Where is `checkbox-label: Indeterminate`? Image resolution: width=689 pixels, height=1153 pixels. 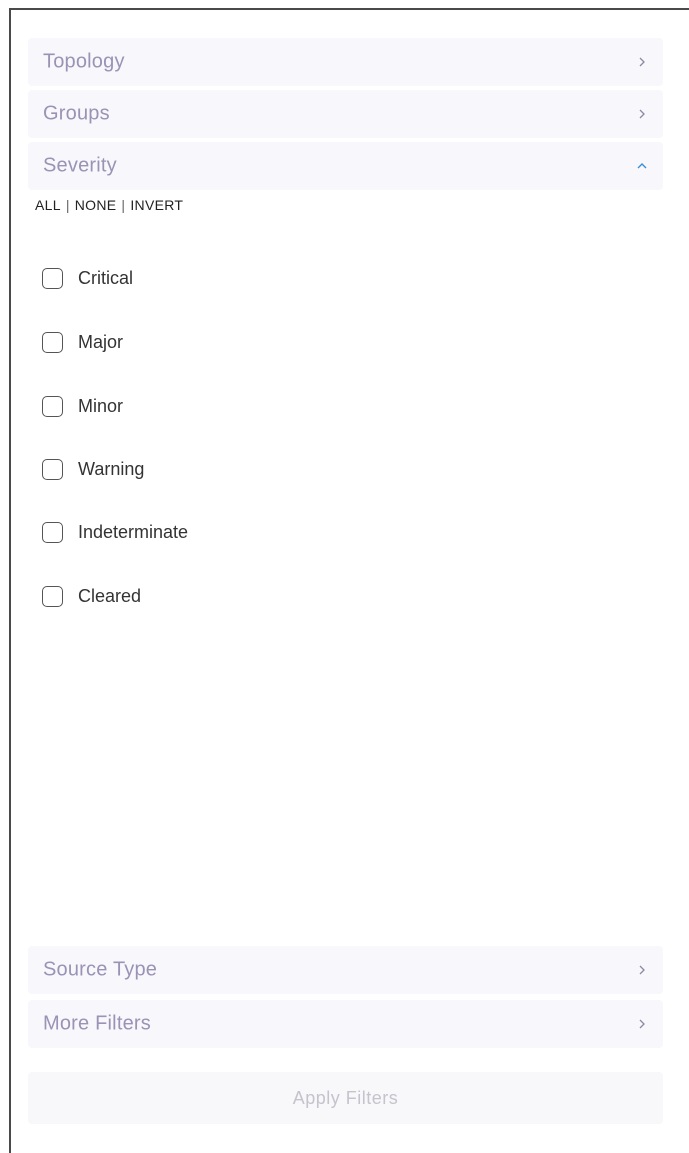 checkbox-label: Indeterminate is located at coordinates (133, 531).